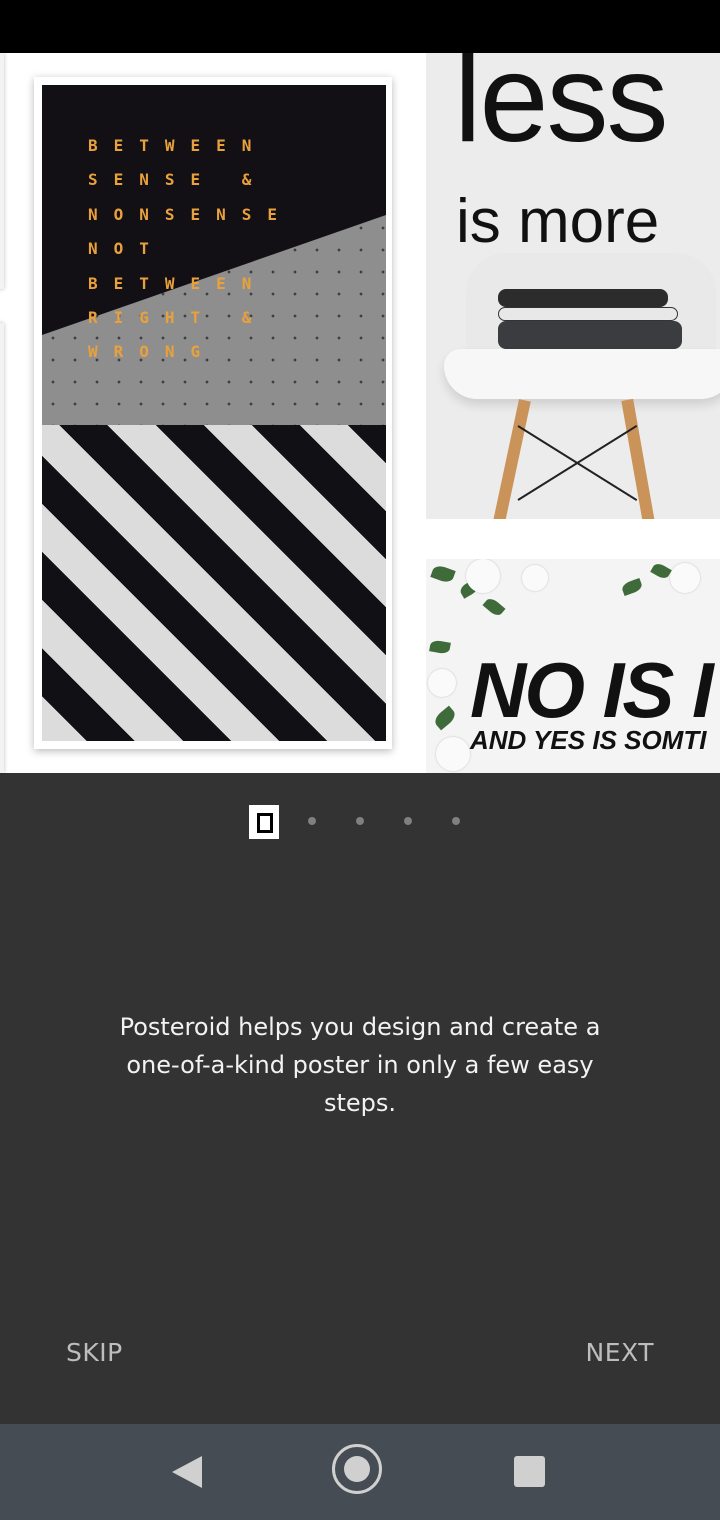 This screenshot has width=720, height=1520. What do you see at coordinates (620, 1352) in the screenshot?
I see `next-button: NEXT` at bounding box center [620, 1352].